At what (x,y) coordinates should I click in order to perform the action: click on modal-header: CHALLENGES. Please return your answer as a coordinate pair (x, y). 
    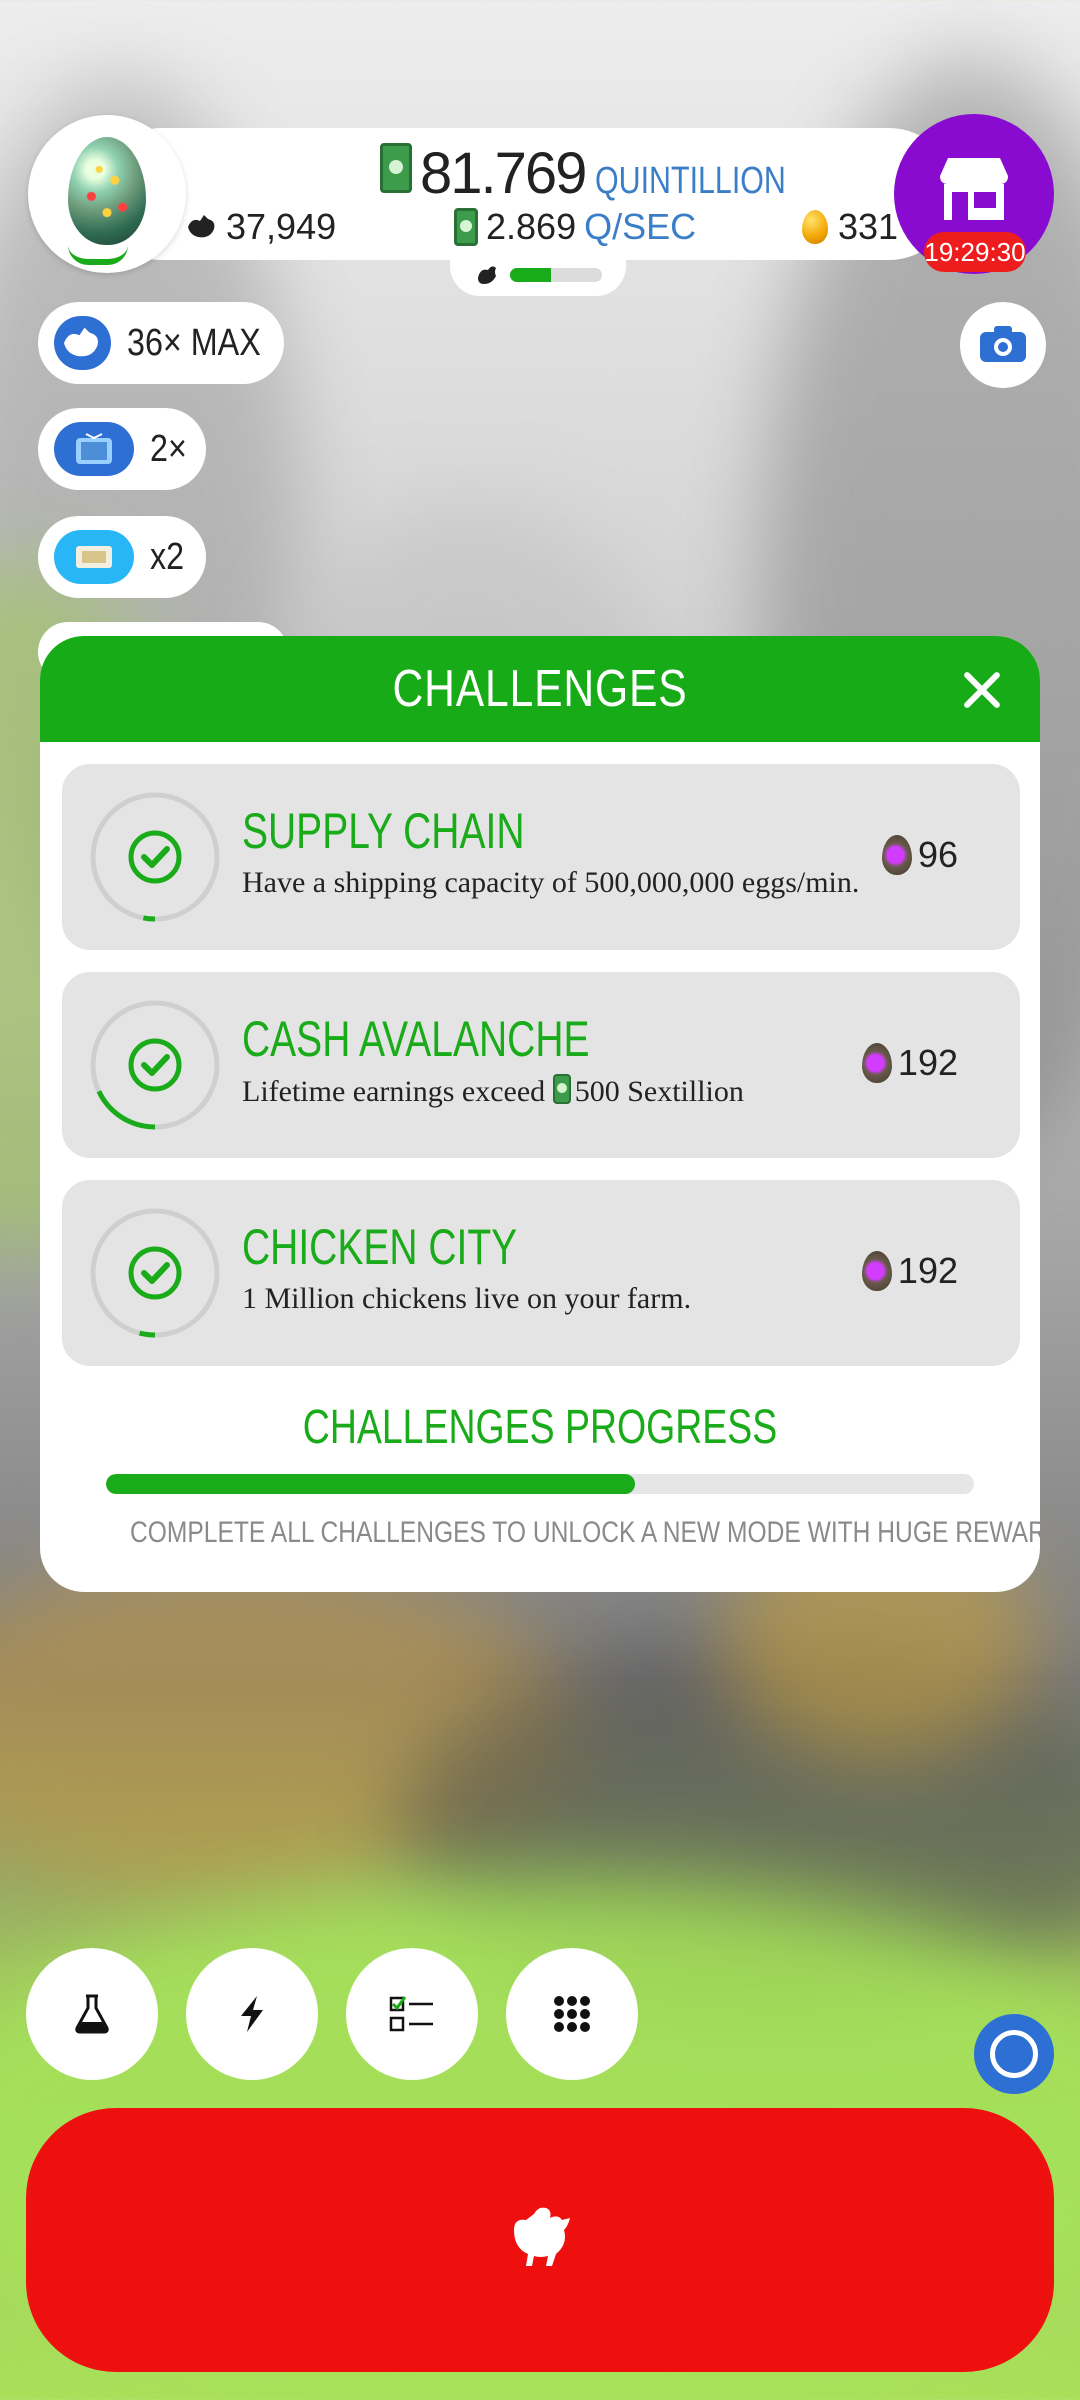
    Looking at the image, I should click on (540, 689).